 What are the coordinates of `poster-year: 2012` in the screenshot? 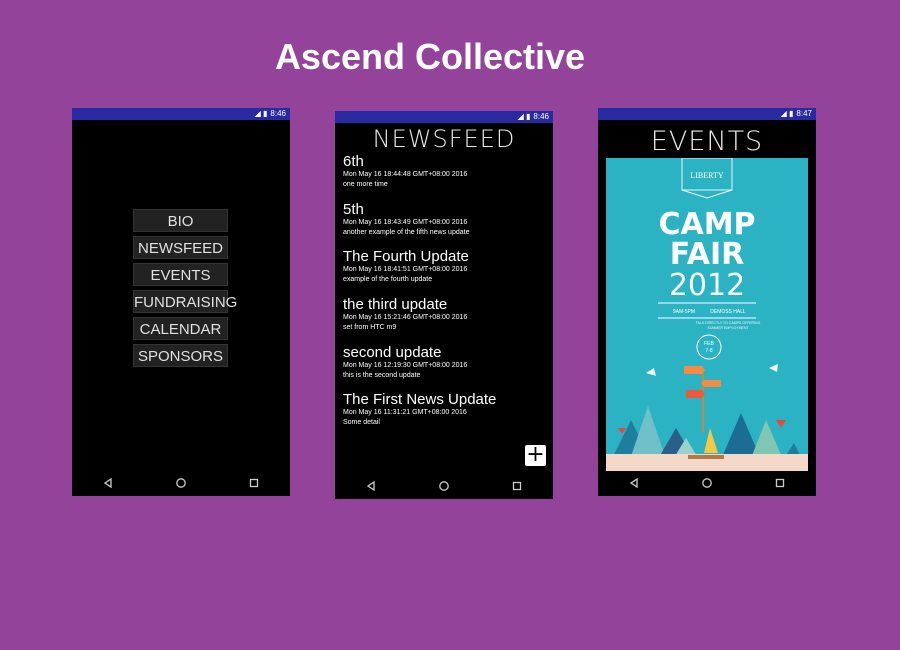 It's located at (707, 285).